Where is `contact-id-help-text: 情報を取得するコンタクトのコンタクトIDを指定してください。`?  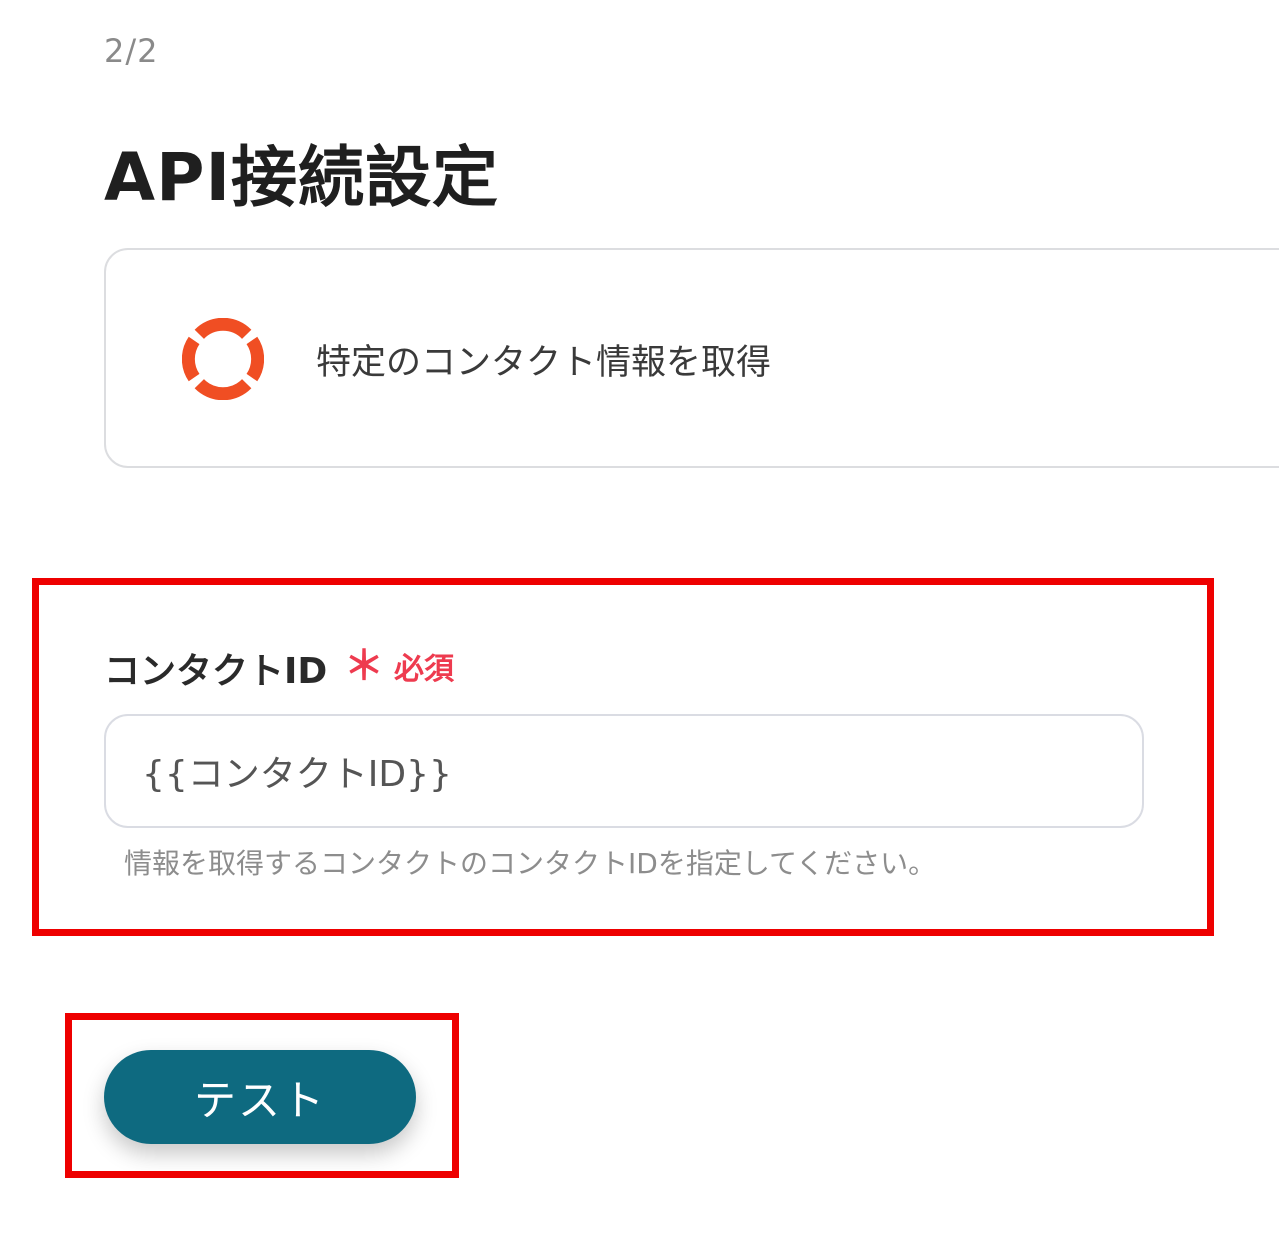
contact-id-help-text: 情報を取得するコンタクトのコンタクトIDを指定してください。 is located at coordinates (530, 863).